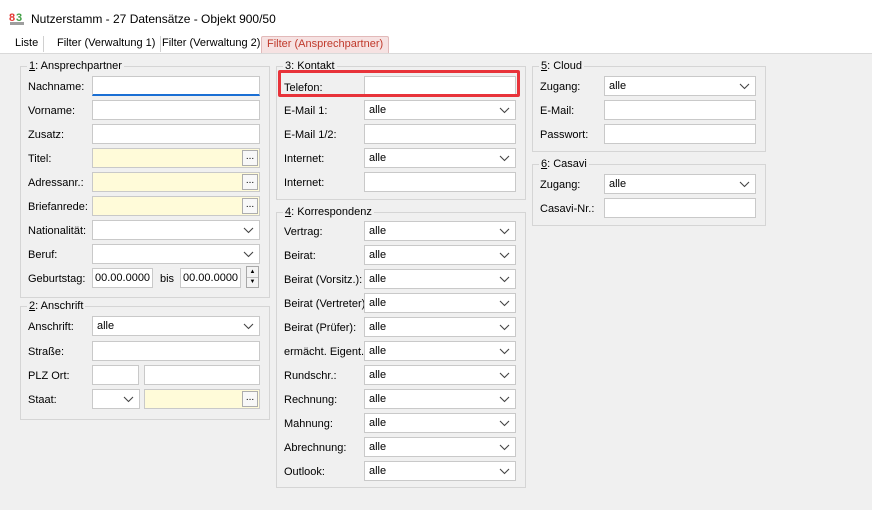  I want to click on telefon-highlight-box, so click(399, 83).